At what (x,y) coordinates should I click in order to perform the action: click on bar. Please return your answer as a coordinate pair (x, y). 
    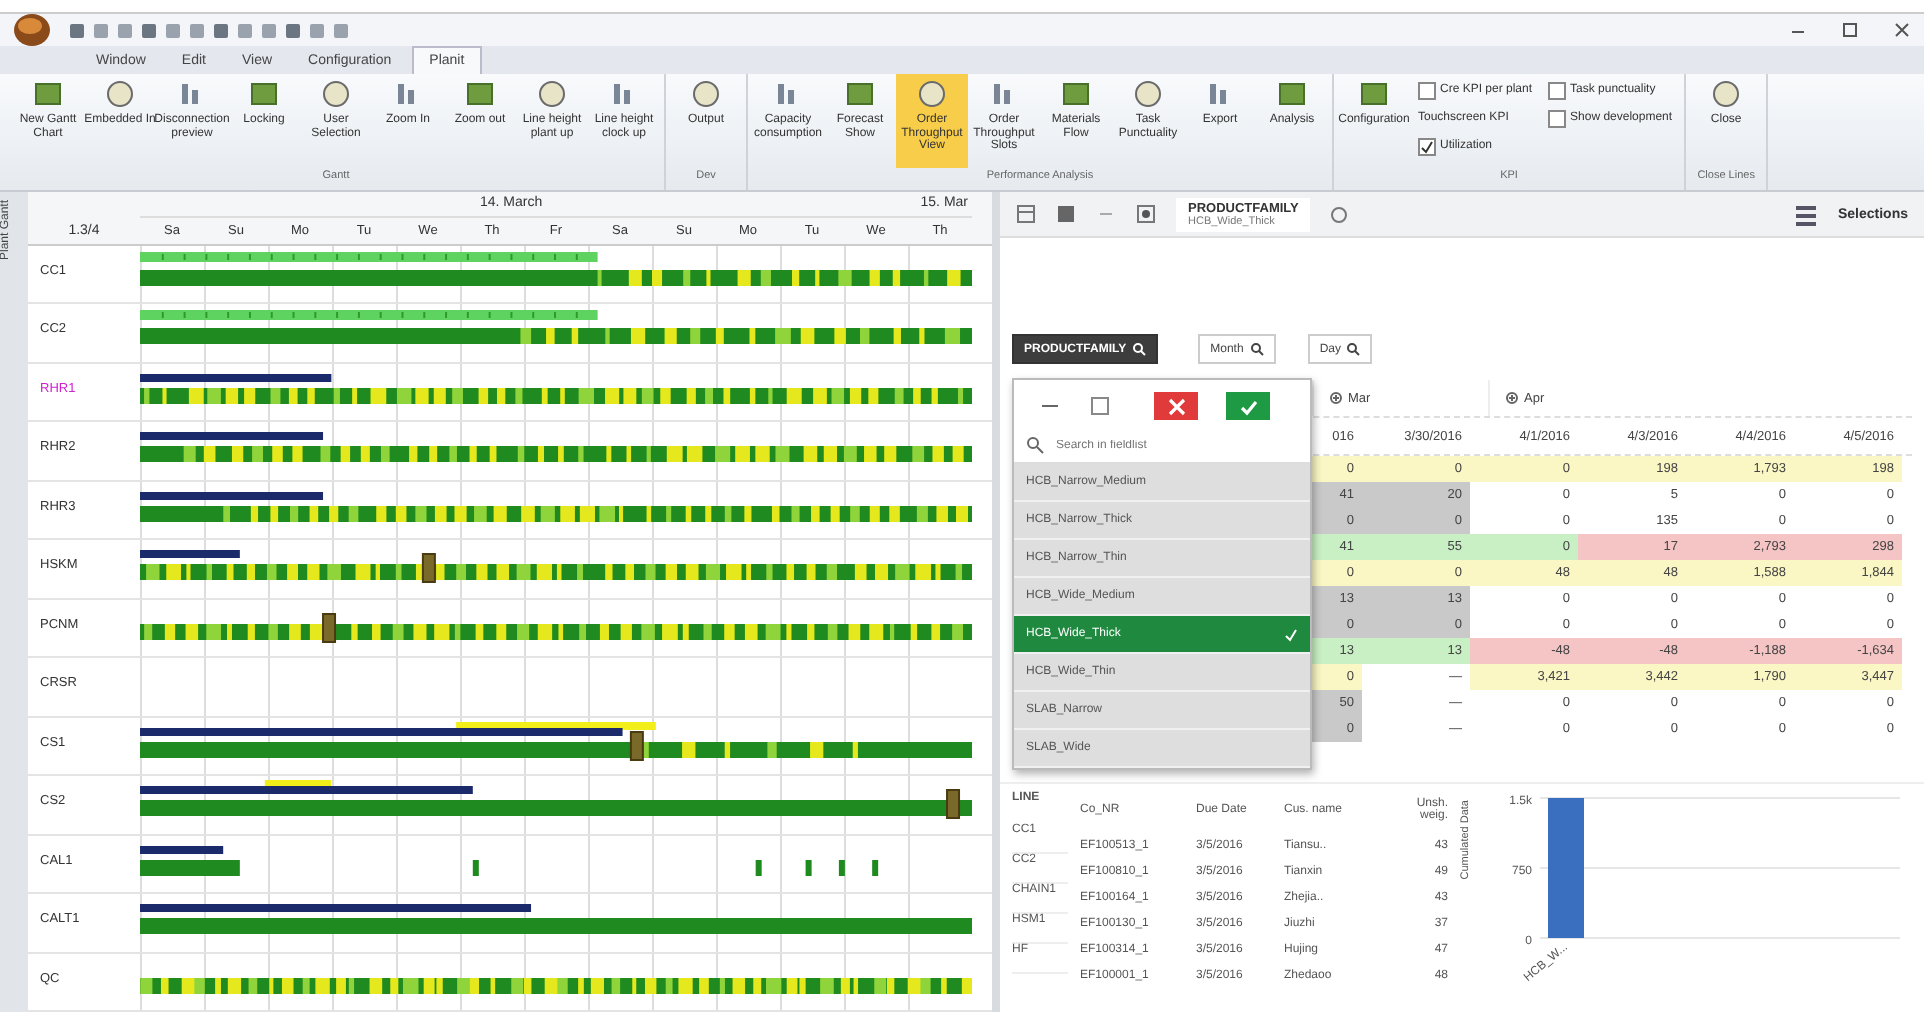
    Looking at the image, I should click on (1566, 868).